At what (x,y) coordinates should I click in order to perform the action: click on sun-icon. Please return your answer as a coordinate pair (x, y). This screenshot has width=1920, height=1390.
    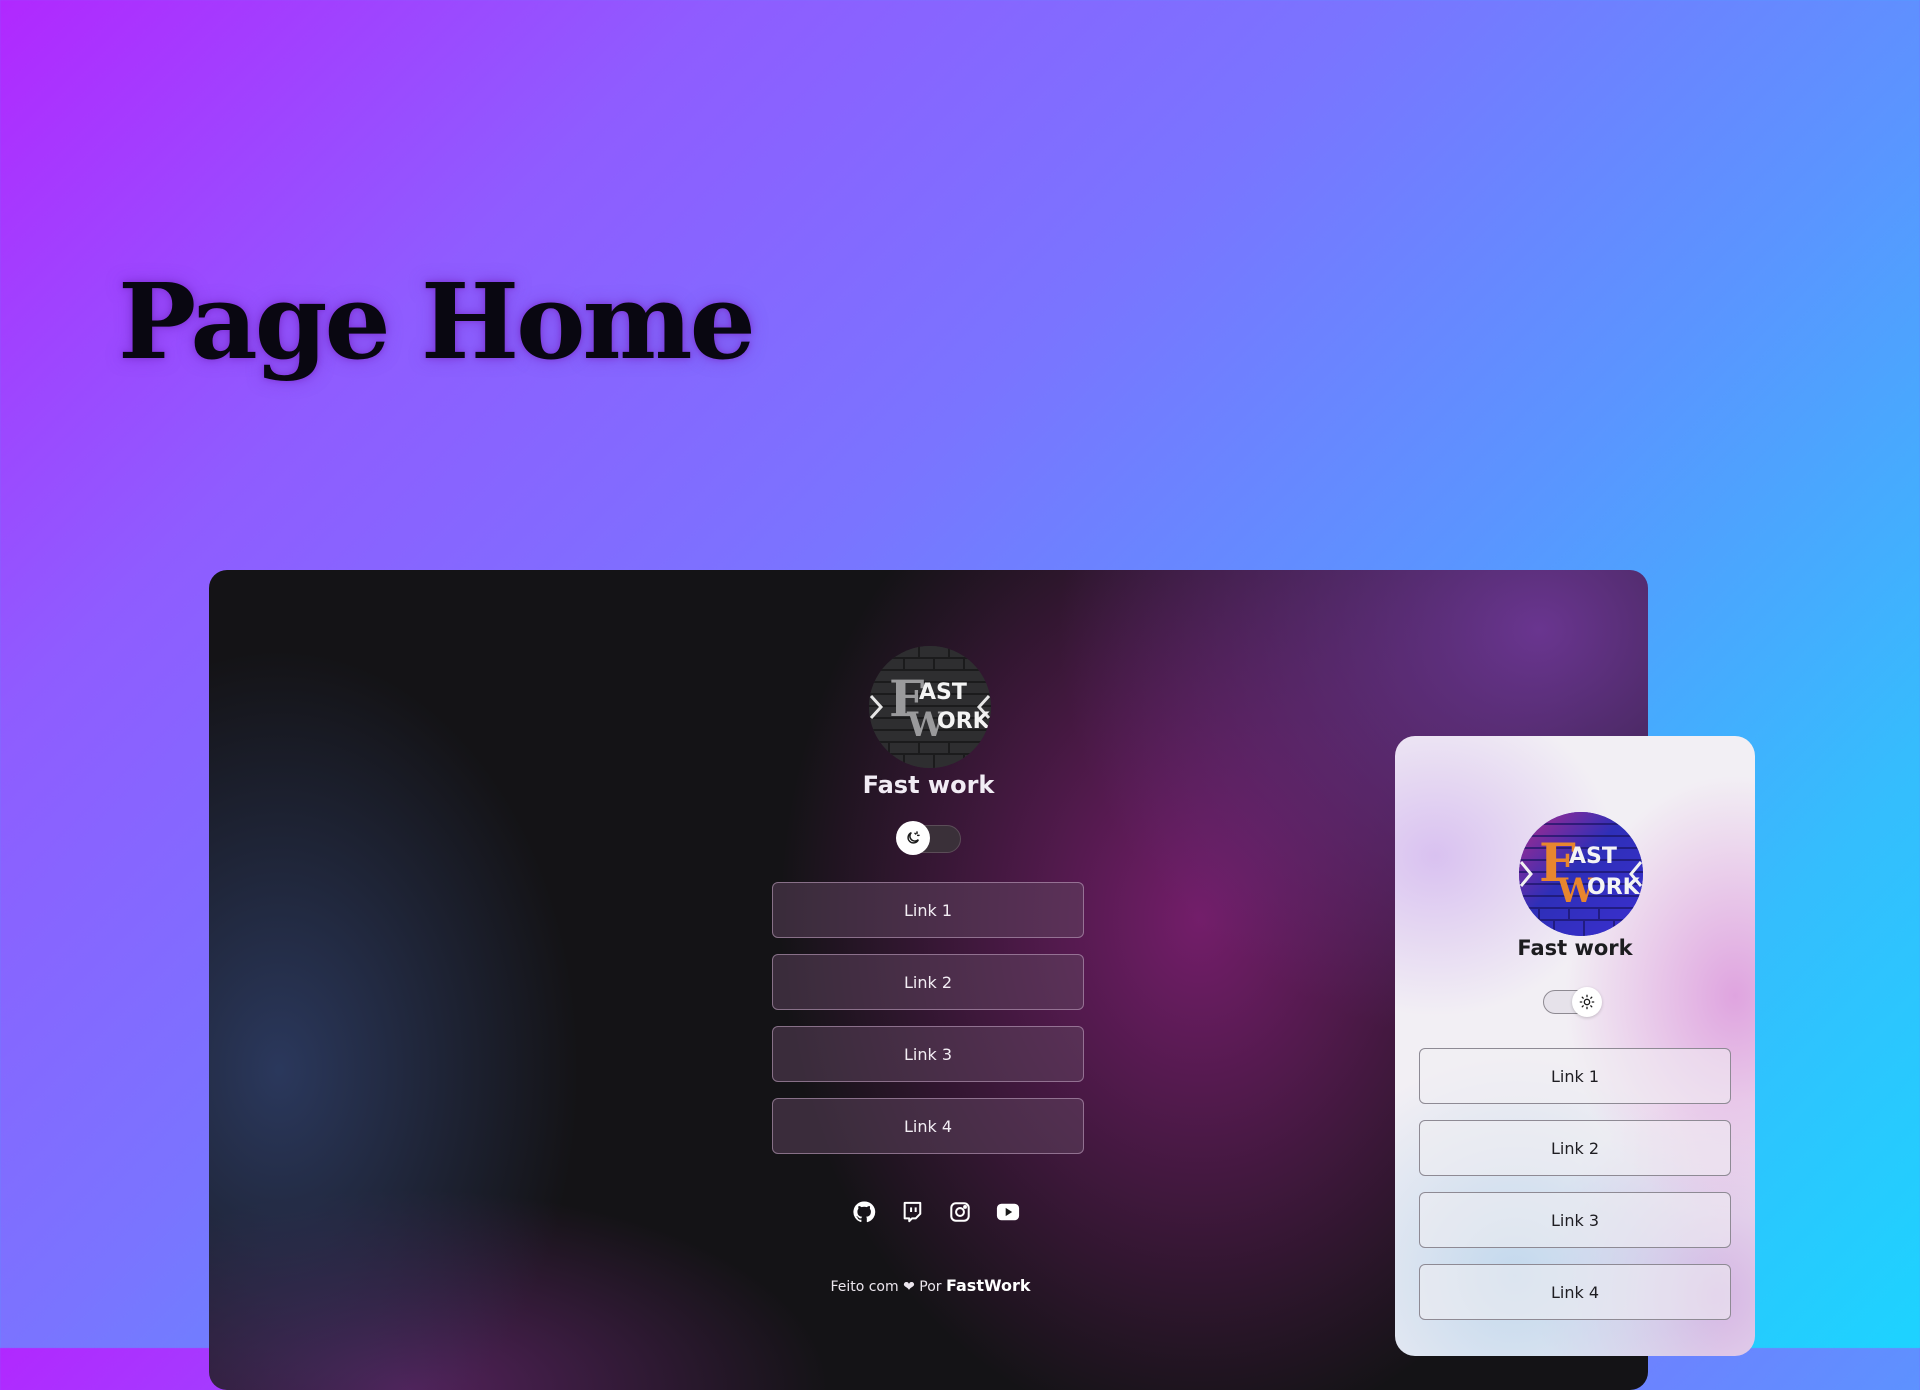
    Looking at the image, I should click on (1587, 1002).